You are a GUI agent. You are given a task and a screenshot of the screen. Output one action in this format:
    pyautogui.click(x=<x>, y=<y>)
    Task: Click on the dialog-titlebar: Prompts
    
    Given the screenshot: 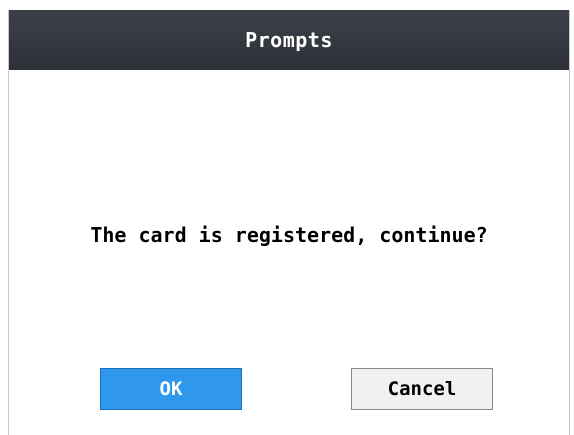 What is the action you would take?
    pyautogui.click(x=289, y=40)
    